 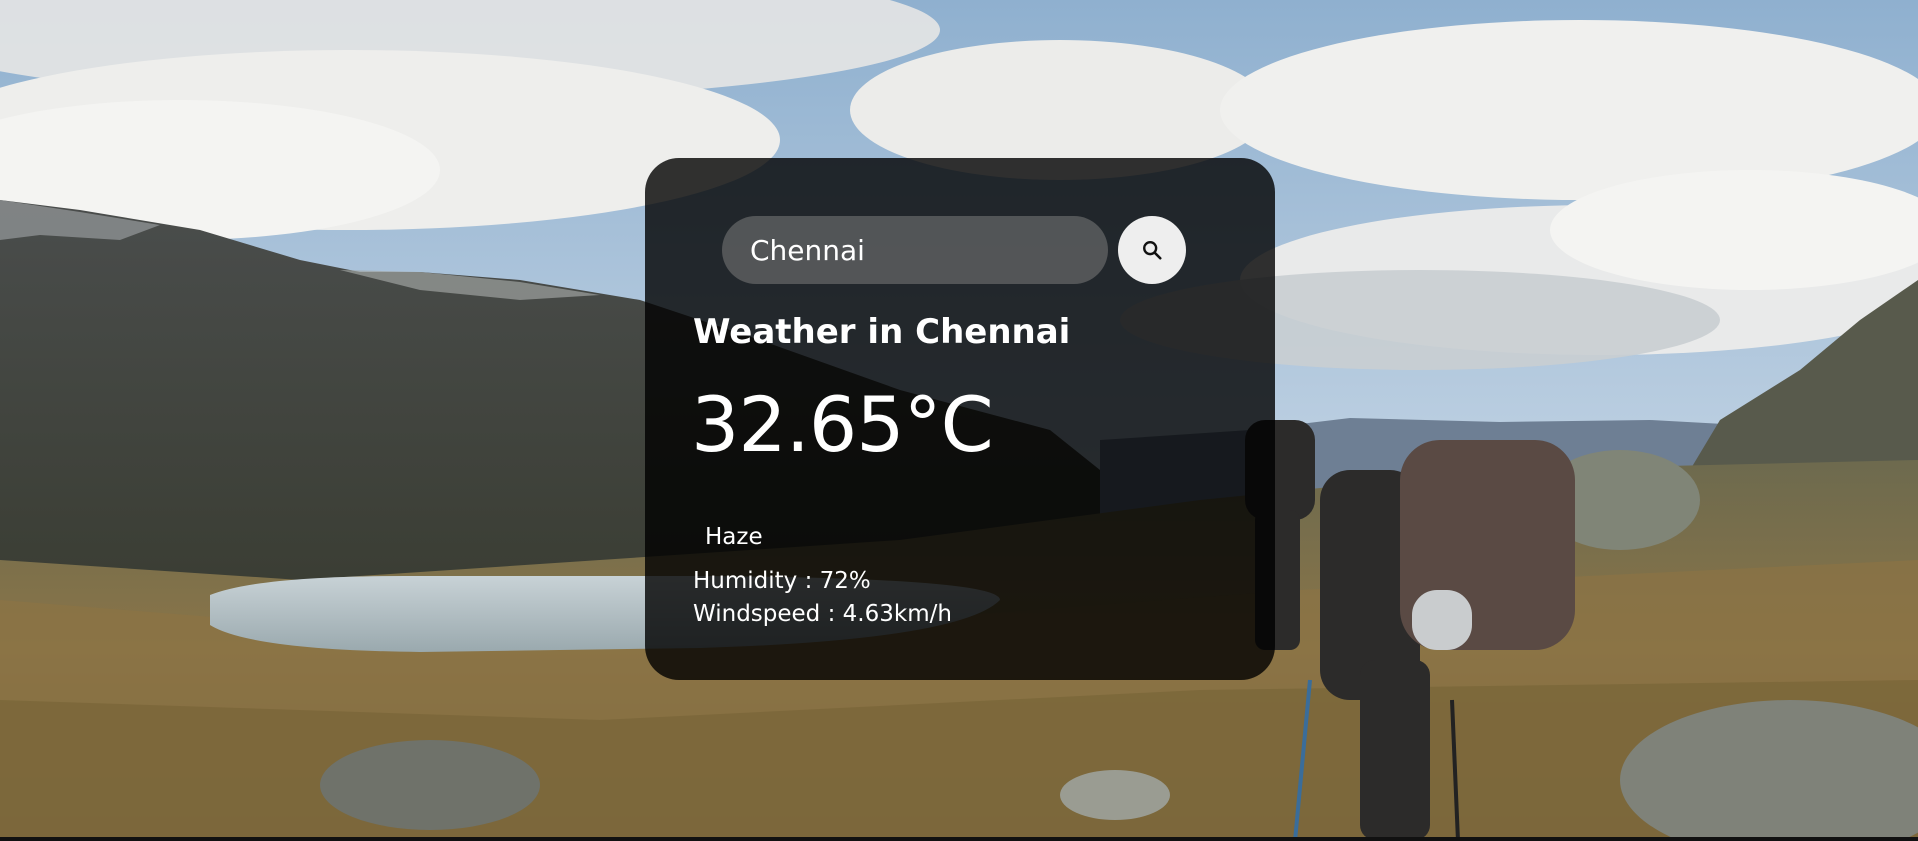 I want to click on search-icon, so click(x=1152, y=250).